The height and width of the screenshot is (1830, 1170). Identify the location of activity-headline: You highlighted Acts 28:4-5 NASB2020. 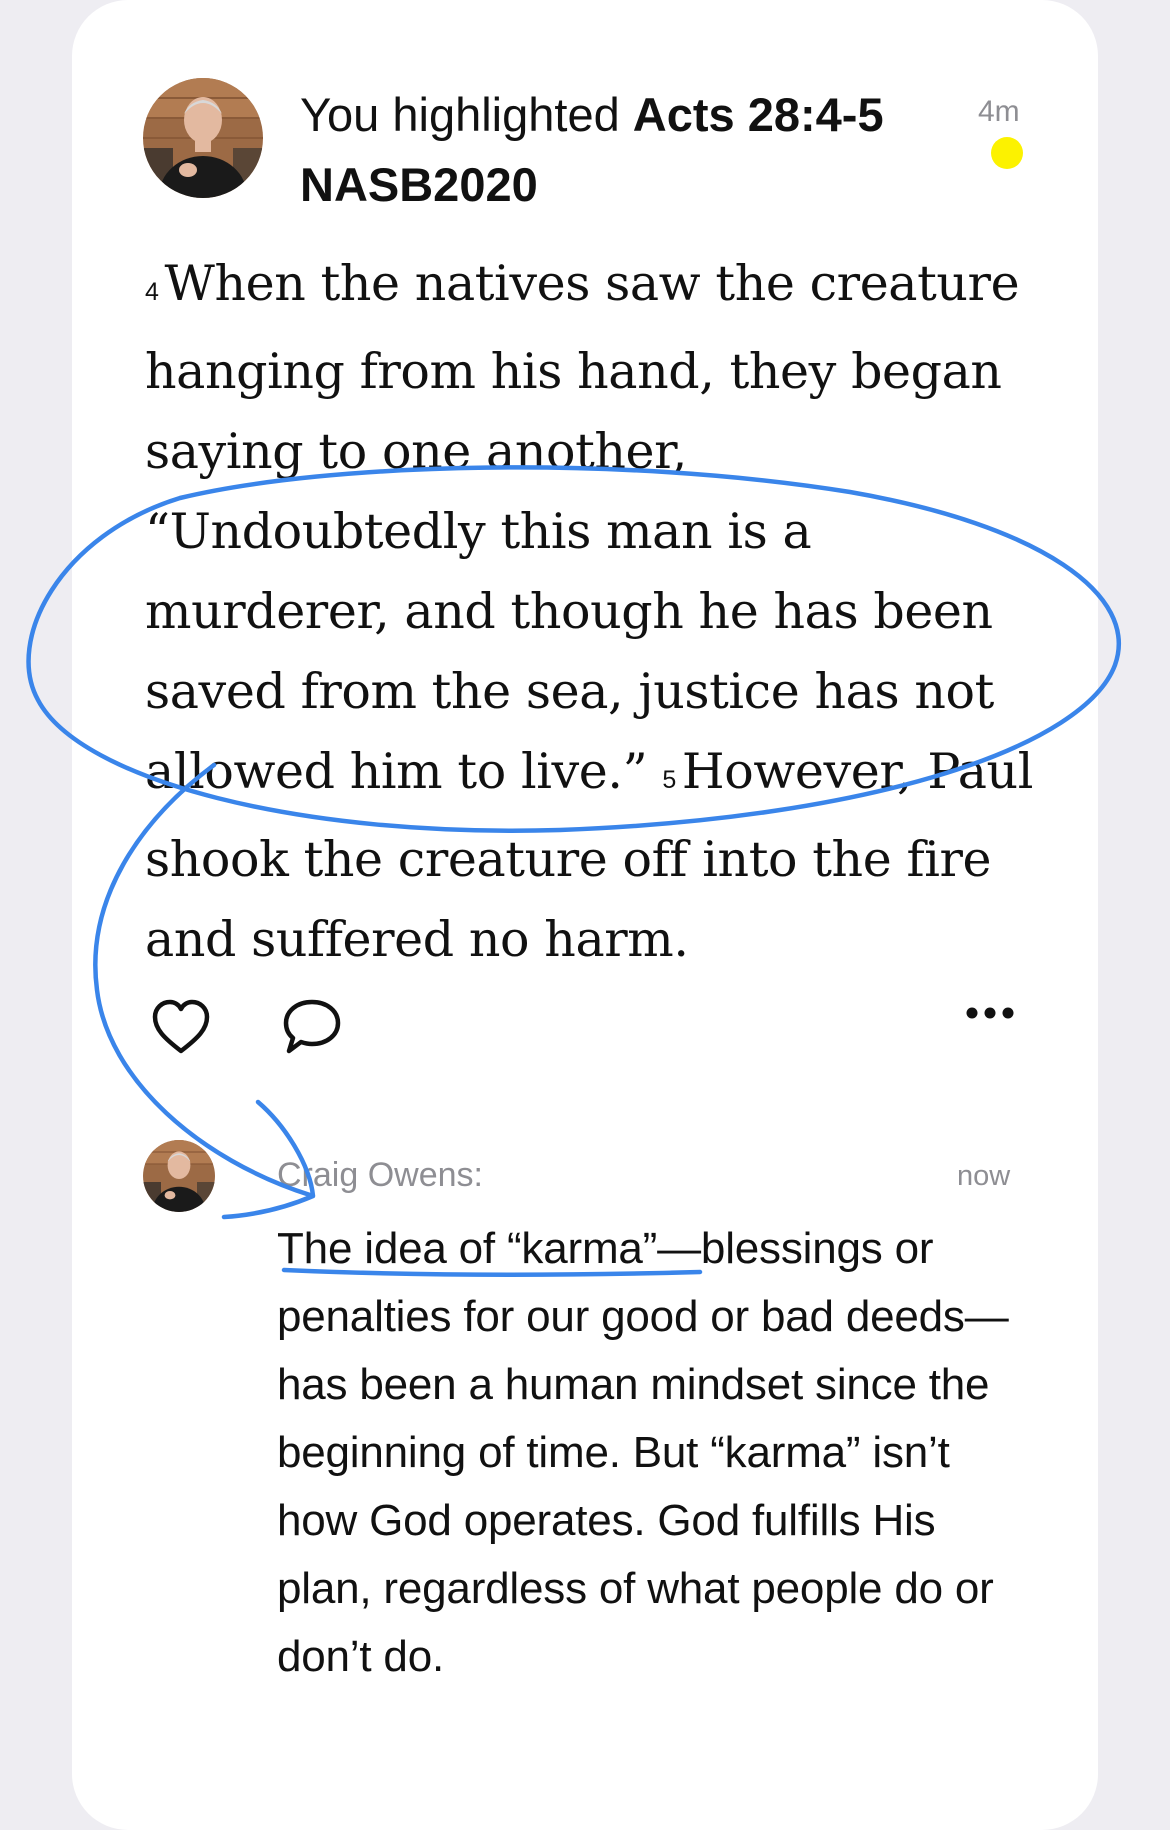
(630, 150).